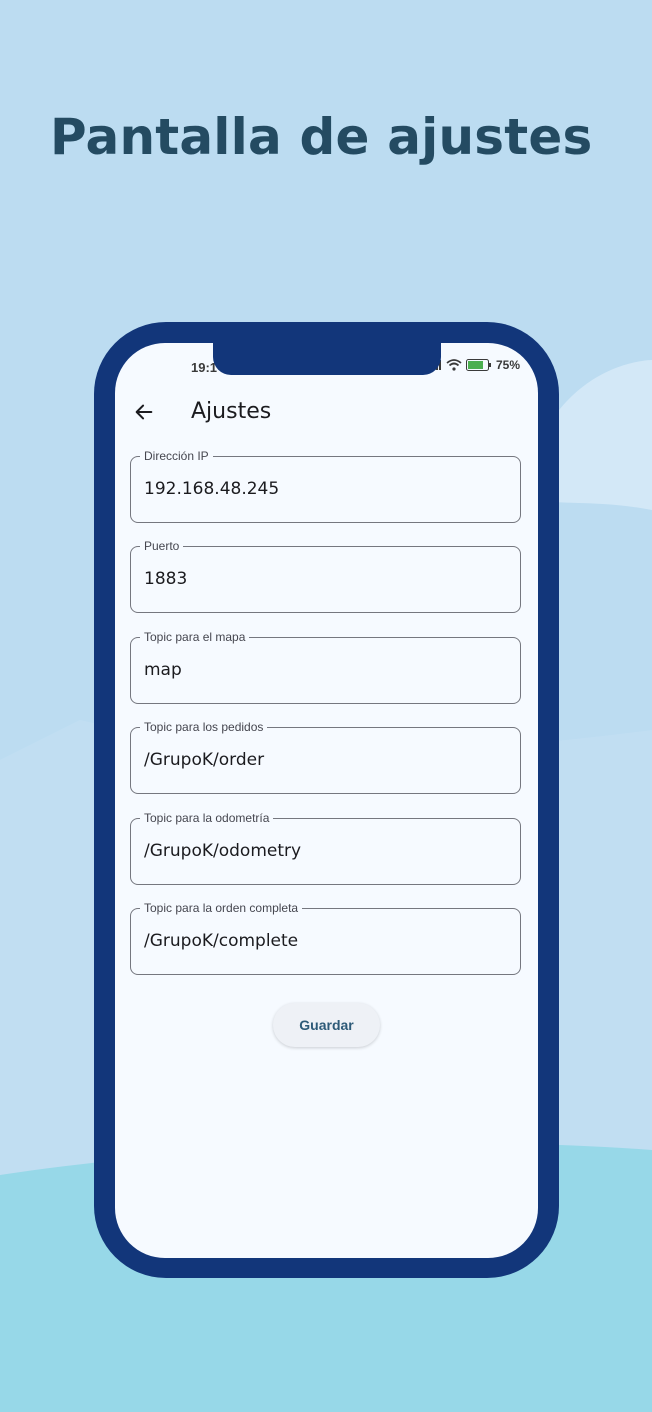 The image size is (652, 1412). Describe the element at coordinates (324, 941) in the screenshot. I see `complete-order-topic-input` at that location.